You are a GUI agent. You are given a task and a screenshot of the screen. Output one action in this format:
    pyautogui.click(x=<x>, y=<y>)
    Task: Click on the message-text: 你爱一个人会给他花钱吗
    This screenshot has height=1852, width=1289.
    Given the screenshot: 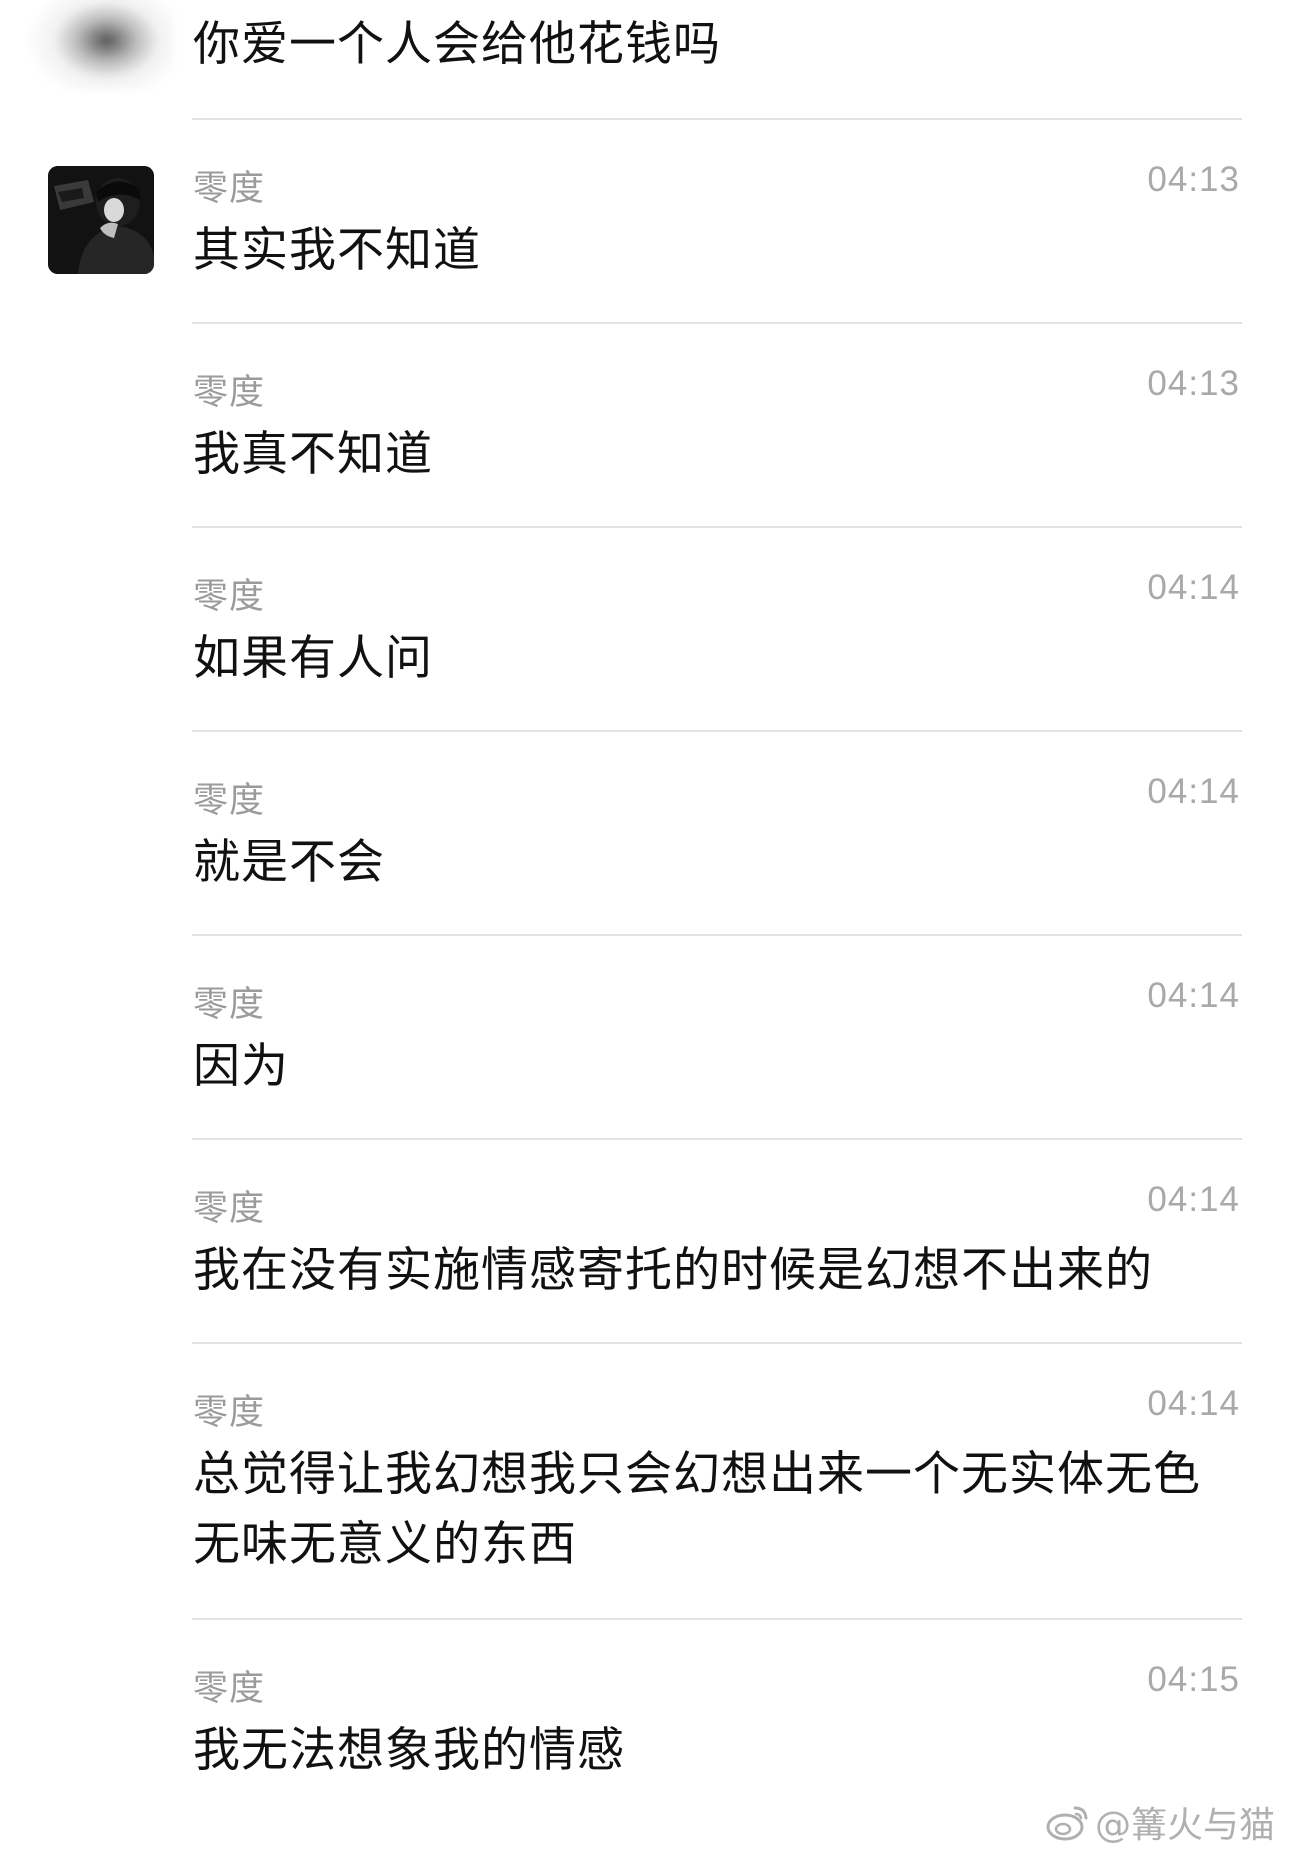 What is the action you would take?
    pyautogui.click(x=457, y=44)
    